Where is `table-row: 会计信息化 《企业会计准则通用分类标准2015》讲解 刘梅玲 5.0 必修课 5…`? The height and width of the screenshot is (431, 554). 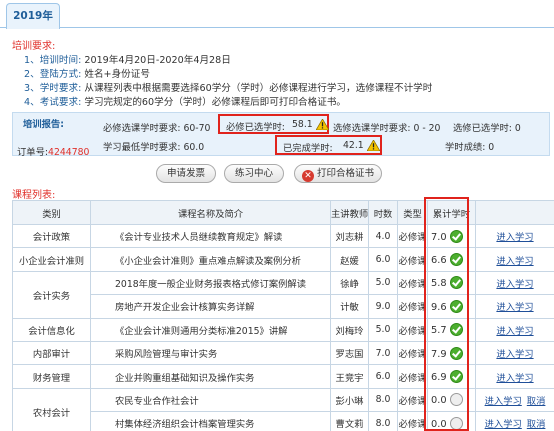 table-row: 会计信息化 《企业会计准则通用分类标准2015》讲解 刘梅玲 5.0 必修课 5… is located at coordinates (283, 329).